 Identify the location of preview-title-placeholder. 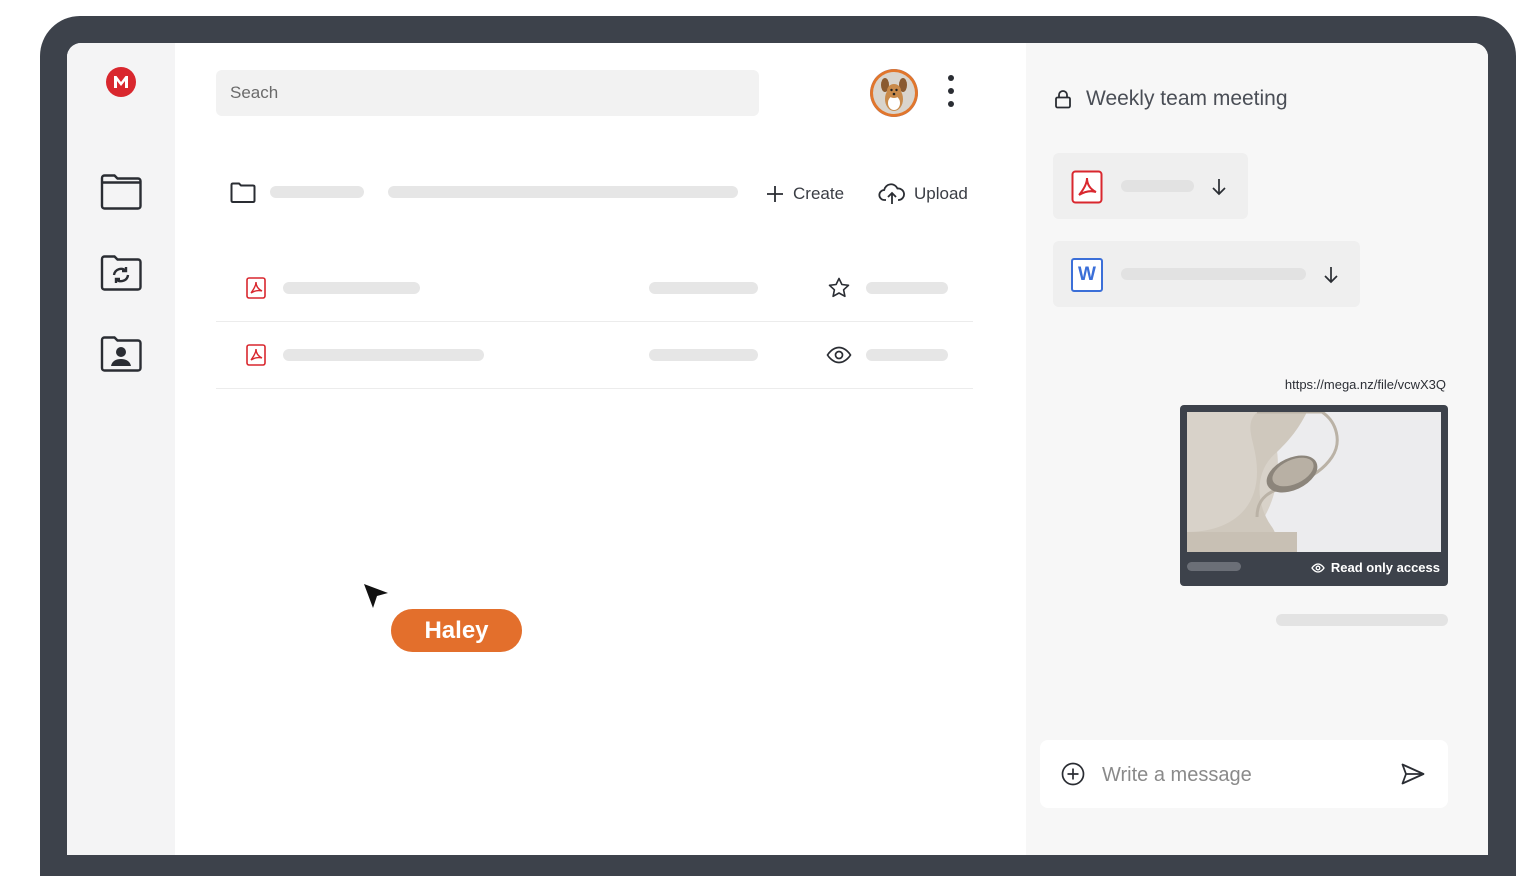
(1214, 566).